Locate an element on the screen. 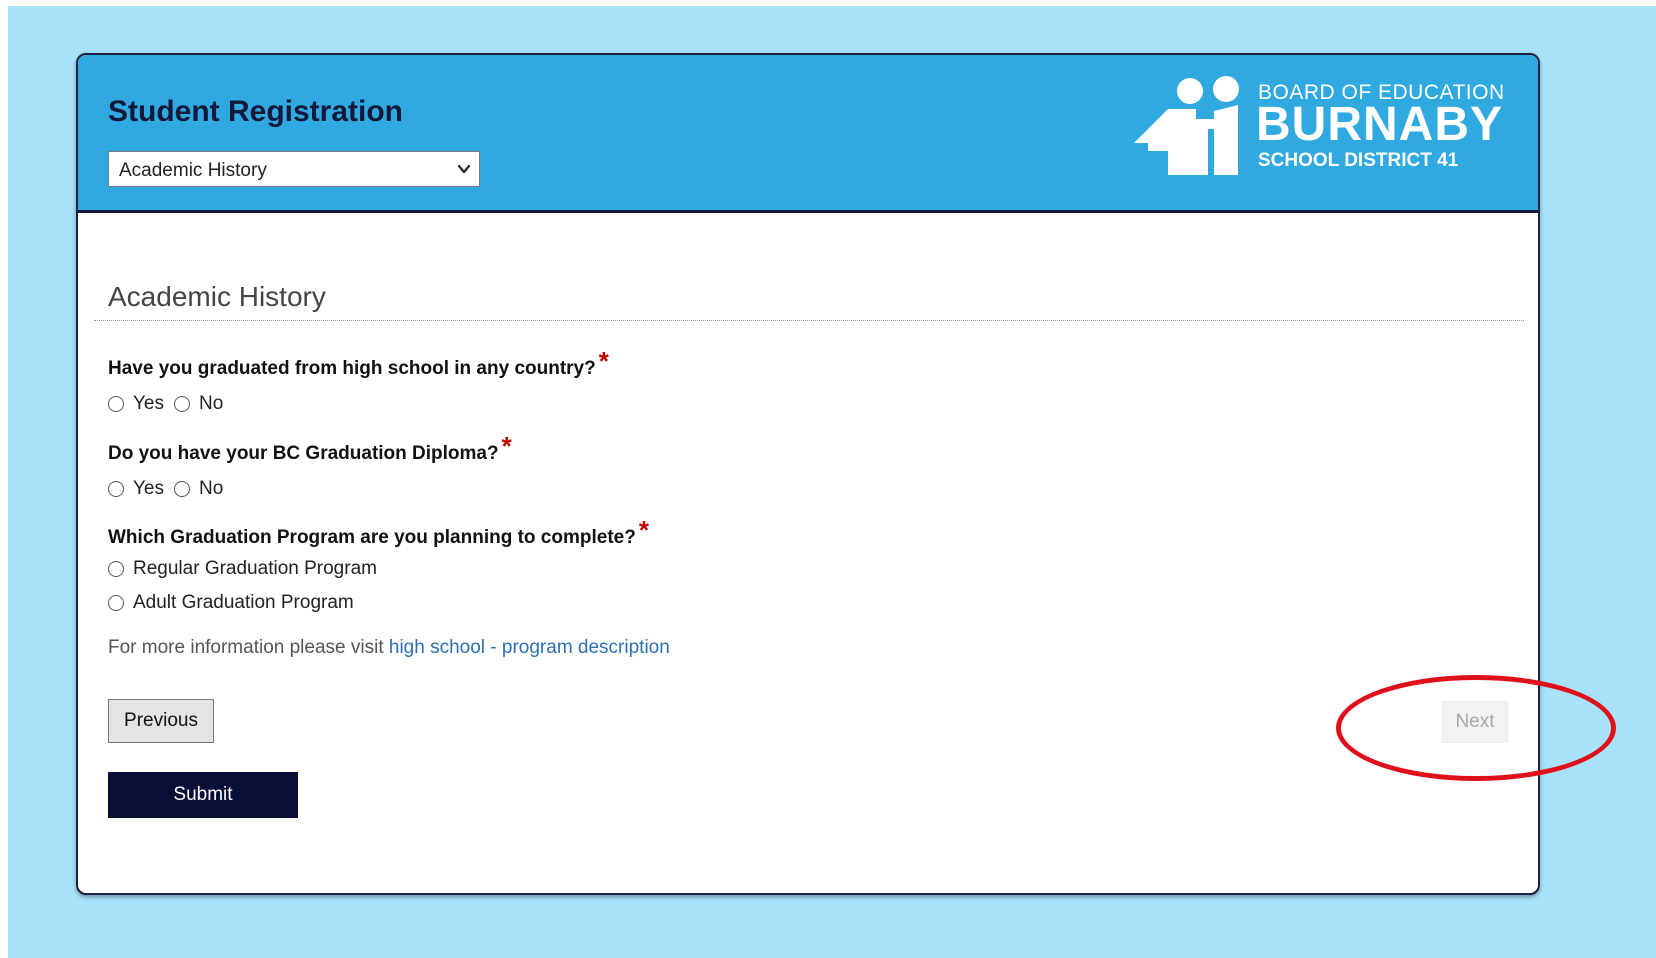 This screenshot has height=958, width=1656. section-select-value: Academic History is located at coordinates (193, 170).